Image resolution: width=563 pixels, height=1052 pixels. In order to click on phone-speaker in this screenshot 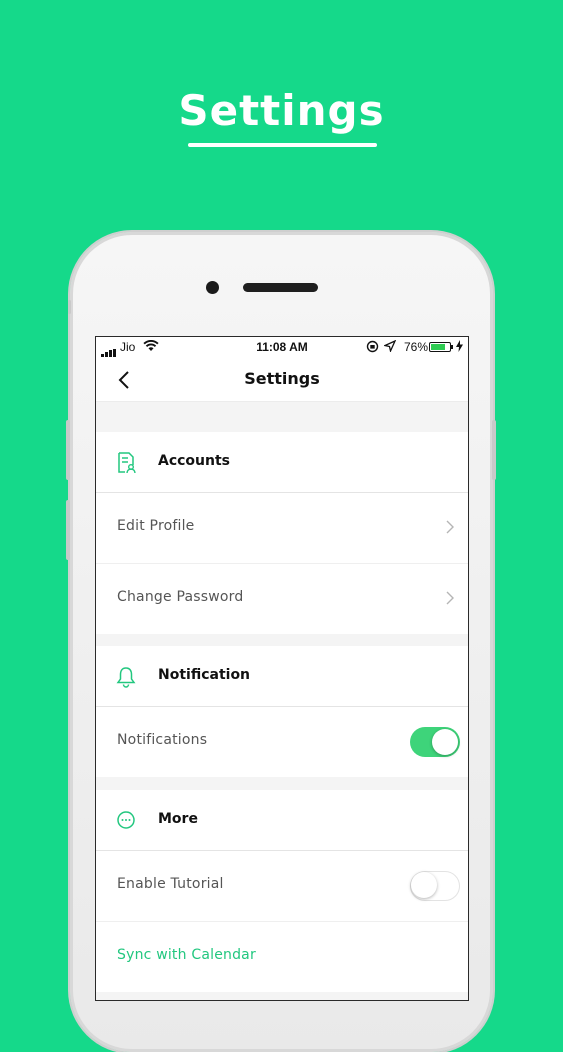, I will do `click(280, 287)`.